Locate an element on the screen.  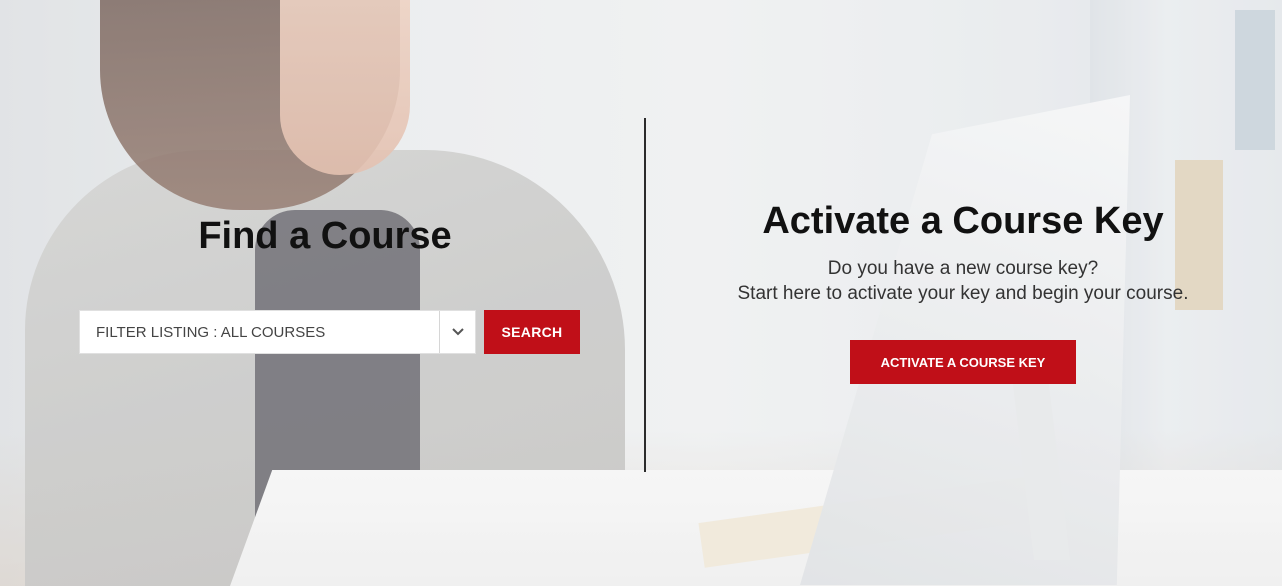
find-course-title: Find a Course is located at coordinates (325, 236).